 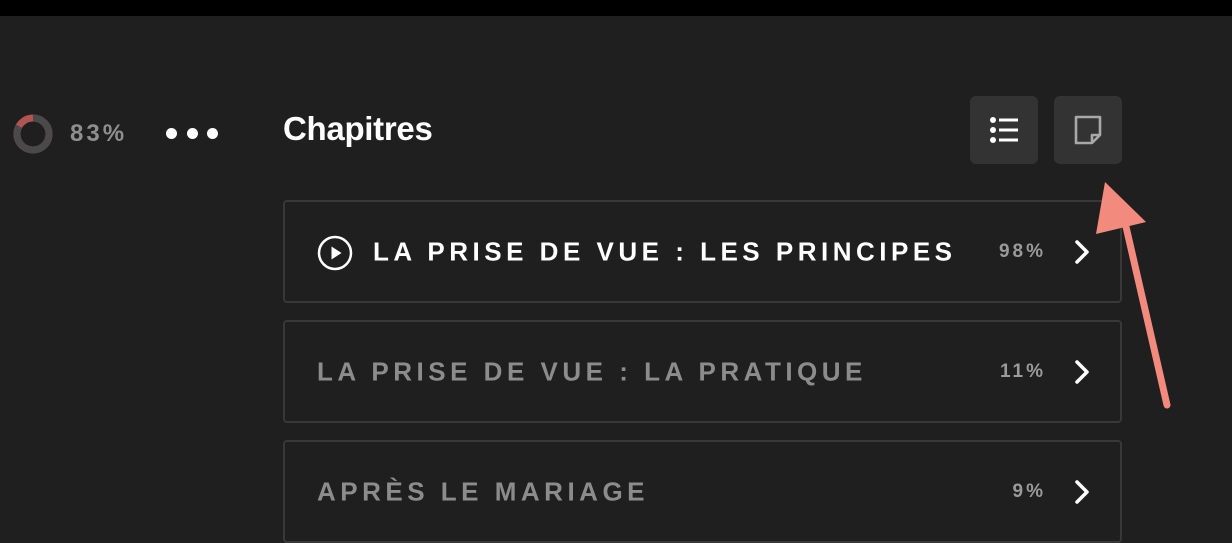 I want to click on list-icon, so click(x=1004, y=130).